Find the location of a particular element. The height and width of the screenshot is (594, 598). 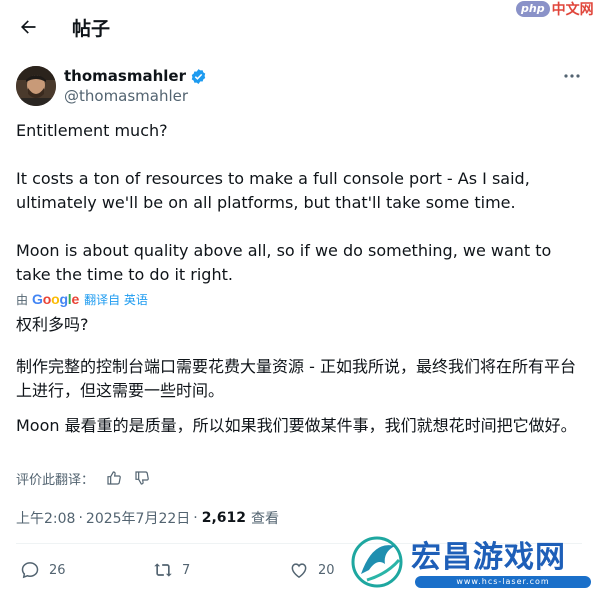

site-watermark-title: 宏昌游戏网 is located at coordinates (488, 557).